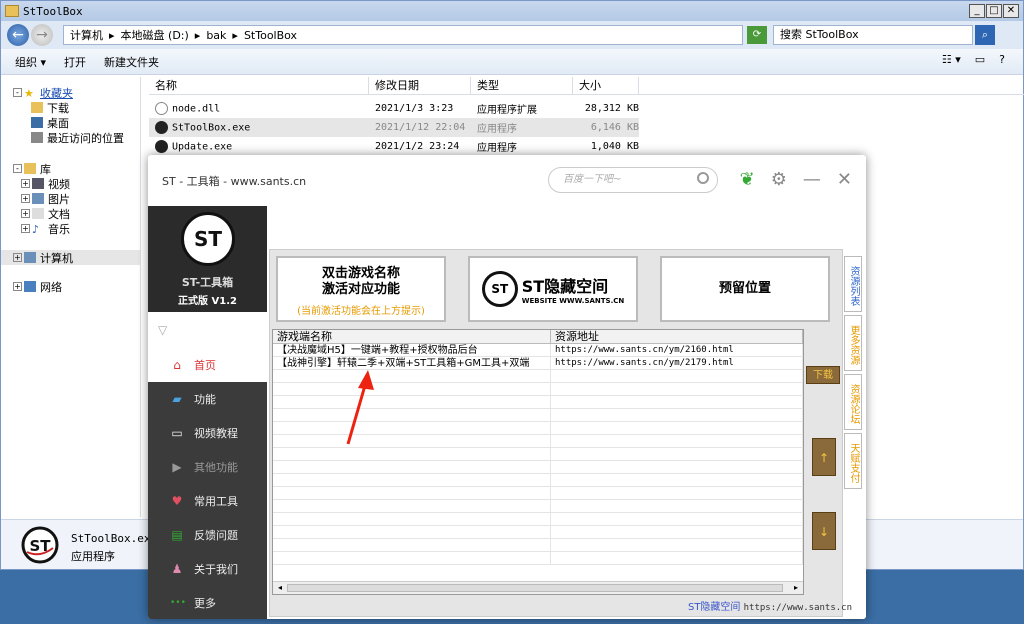  Describe the element at coordinates (853, 461) in the screenshot. I see `tab-payment: 天赋支付` at that location.